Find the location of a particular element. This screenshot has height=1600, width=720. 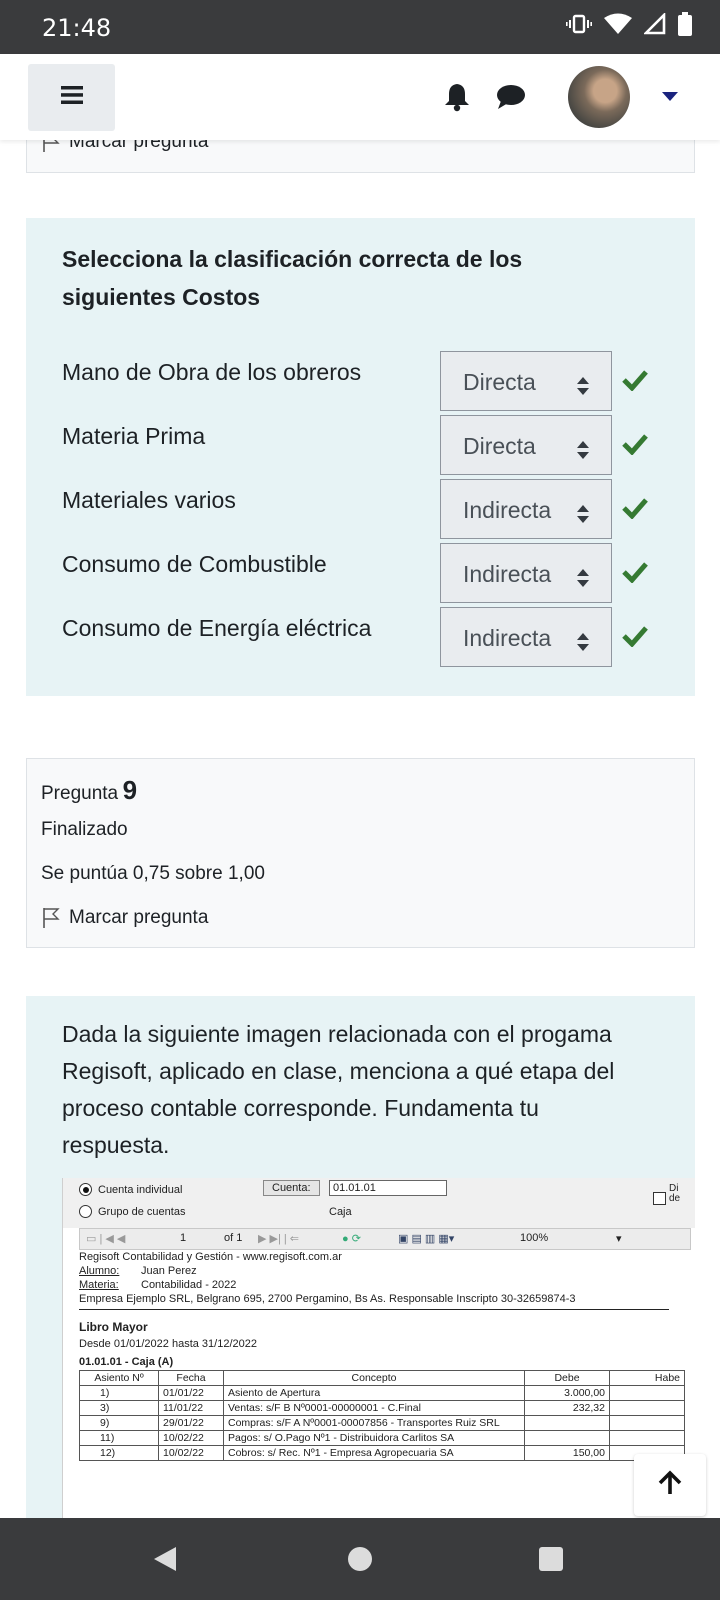

page-count: of 1 is located at coordinates (233, 1238).